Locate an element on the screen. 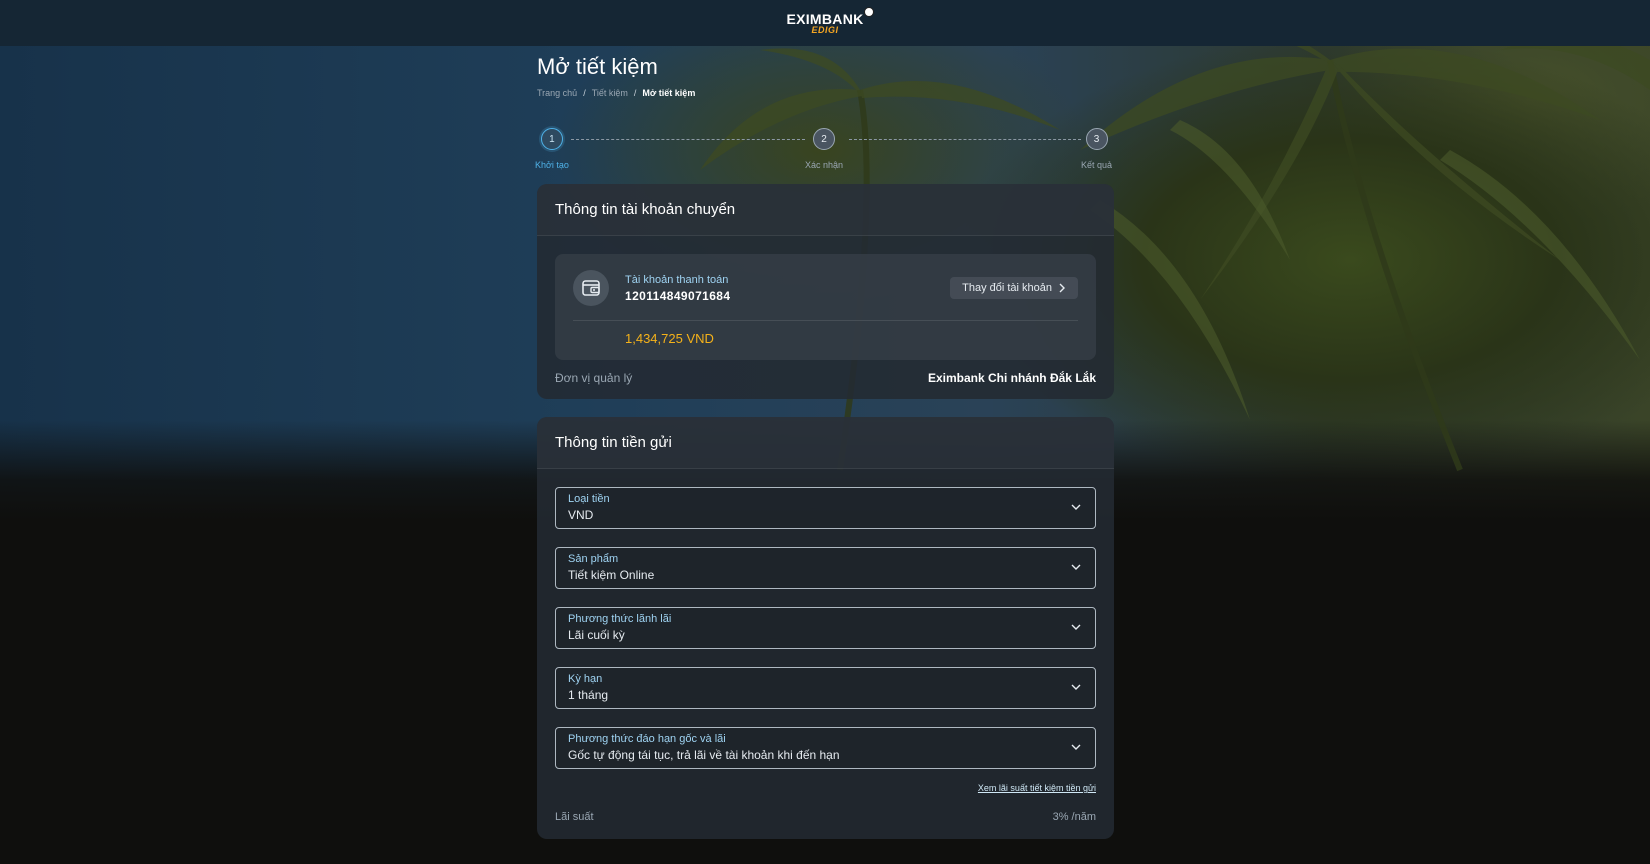 The height and width of the screenshot is (864, 1650). step-number: 2 is located at coordinates (824, 139).